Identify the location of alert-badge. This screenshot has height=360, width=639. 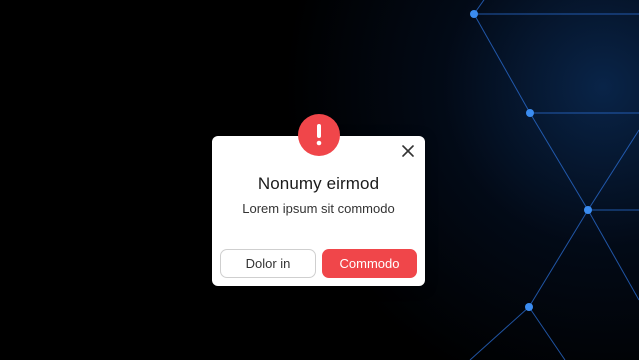
(319, 135).